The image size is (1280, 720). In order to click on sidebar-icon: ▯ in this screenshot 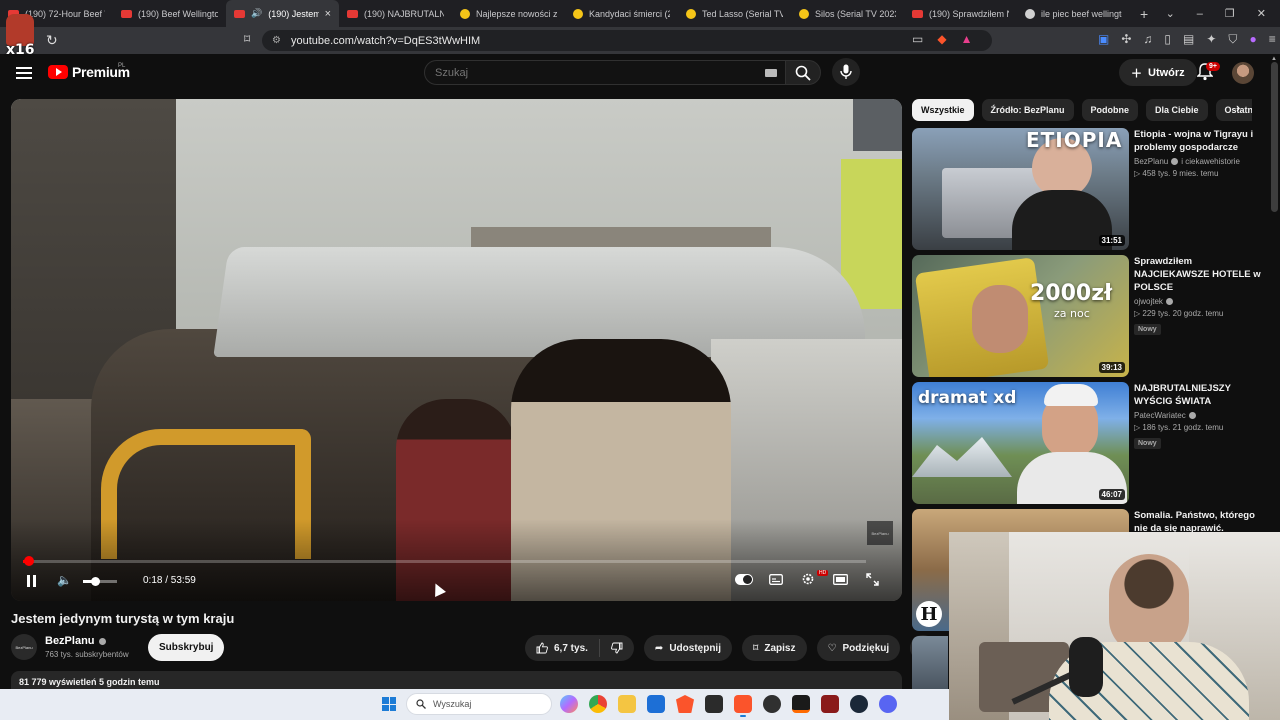, I will do `click(1167, 39)`.